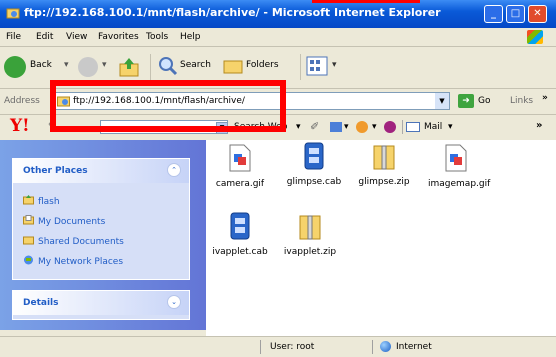  I want to click on up-folder-icon, so click(129, 67).